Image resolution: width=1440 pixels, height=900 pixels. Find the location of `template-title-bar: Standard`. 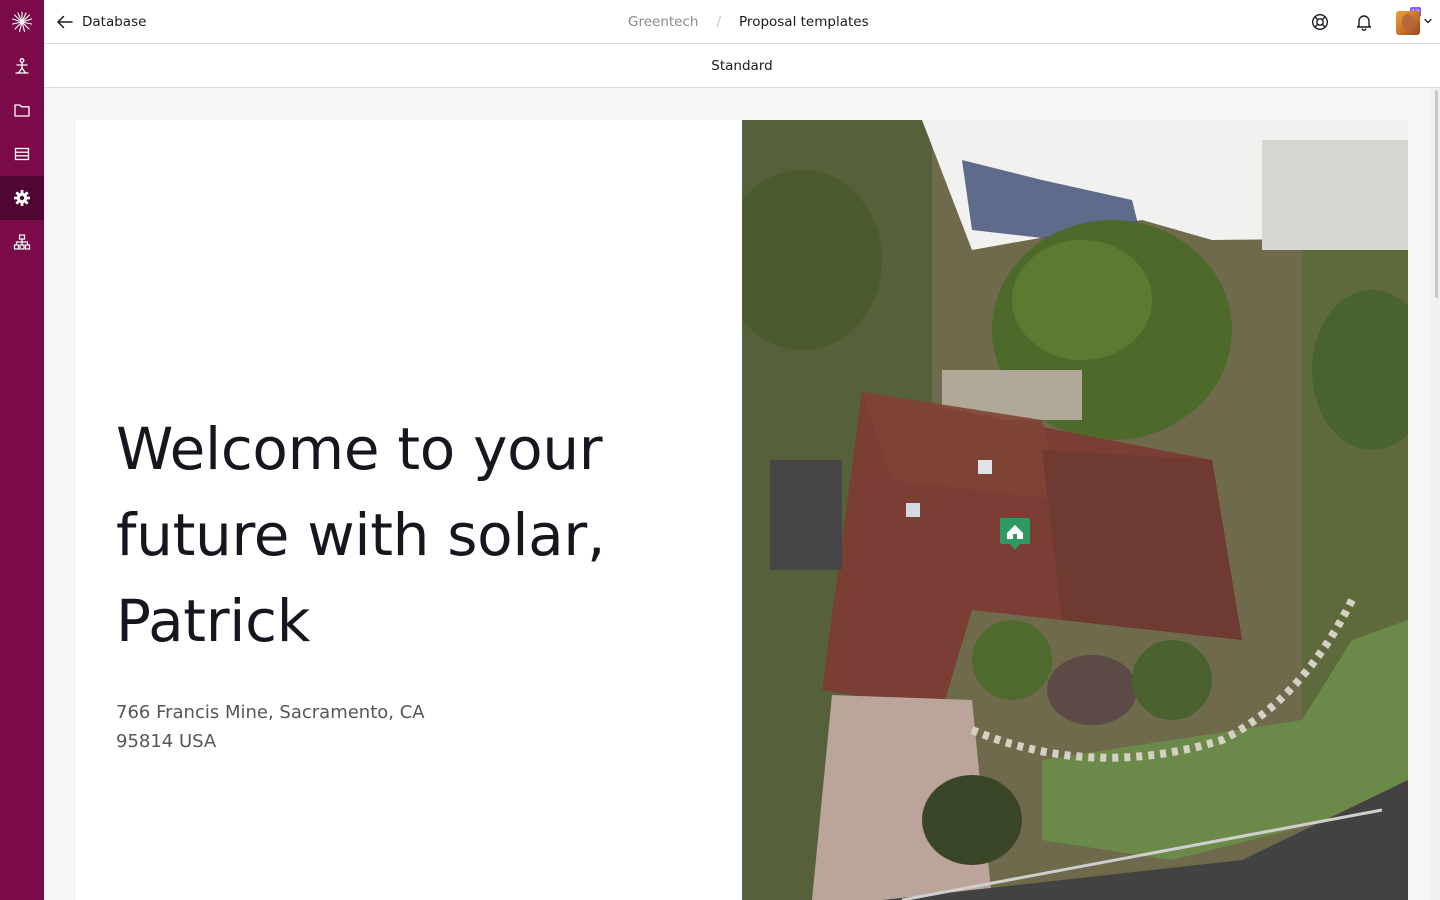

template-title-bar: Standard is located at coordinates (742, 66).